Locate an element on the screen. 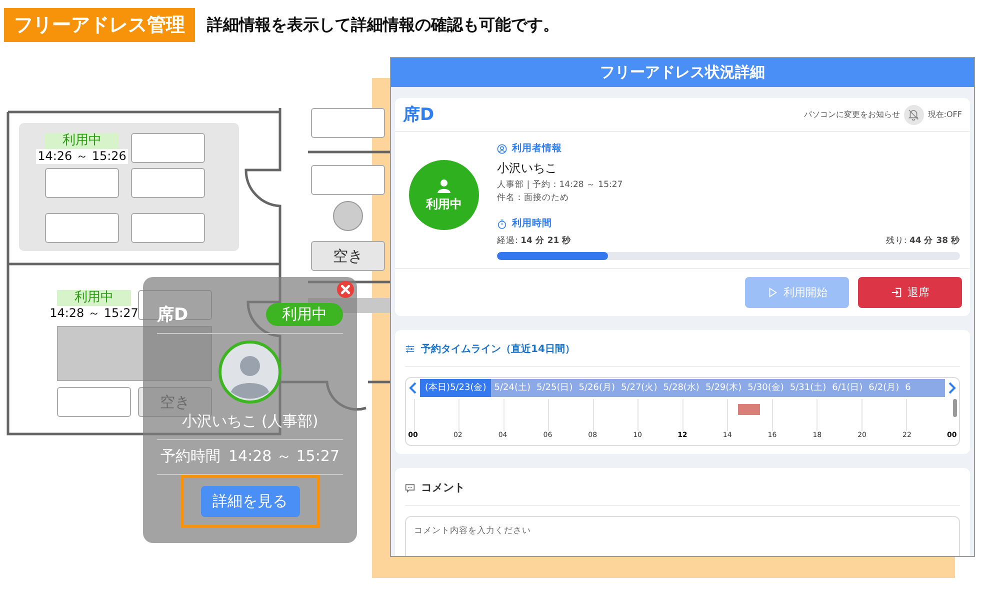 The width and height of the screenshot is (1000, 604). play-icon is located at coordinates (772, 292).